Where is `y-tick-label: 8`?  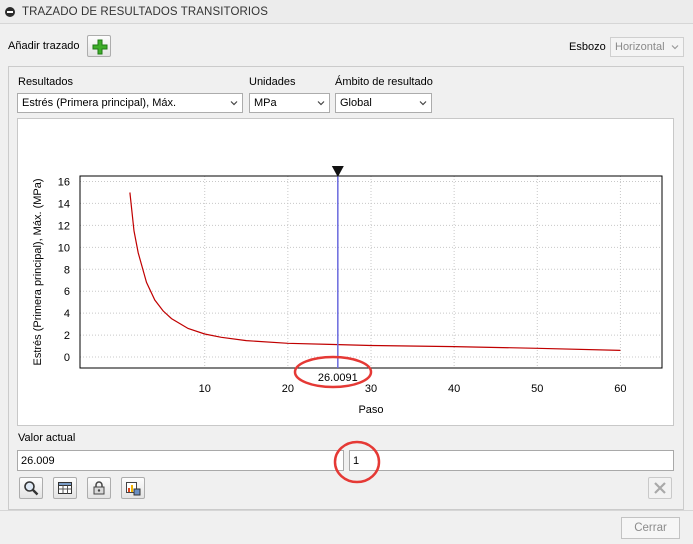
y-tick-label: 8 is located at coordinates (67, 270).